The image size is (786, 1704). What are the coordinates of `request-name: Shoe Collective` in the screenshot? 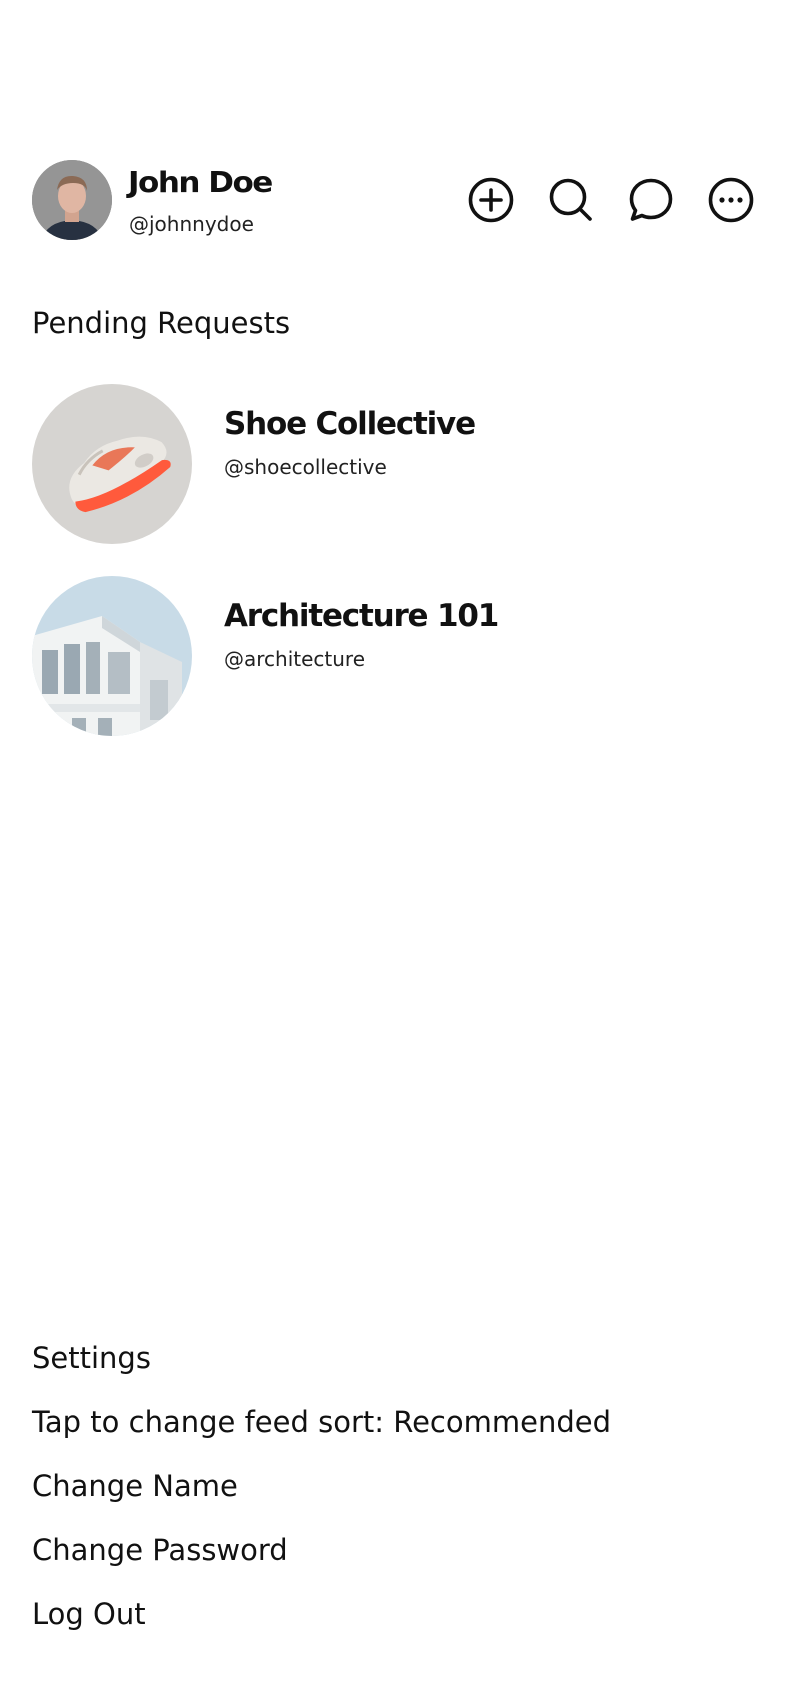 It's located at (350, 424).